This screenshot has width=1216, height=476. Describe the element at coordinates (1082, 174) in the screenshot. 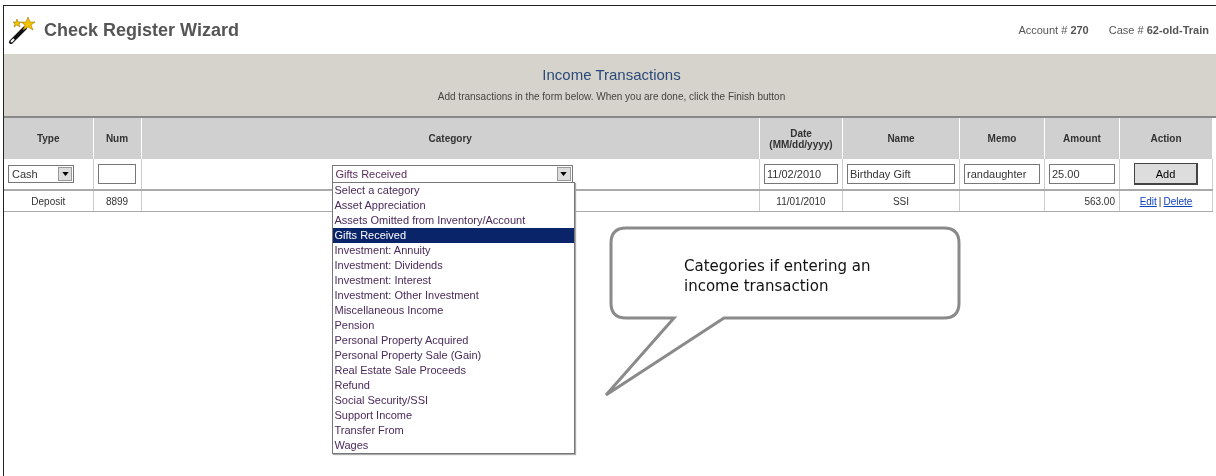

I see `amount-field: 25.00` at that location.